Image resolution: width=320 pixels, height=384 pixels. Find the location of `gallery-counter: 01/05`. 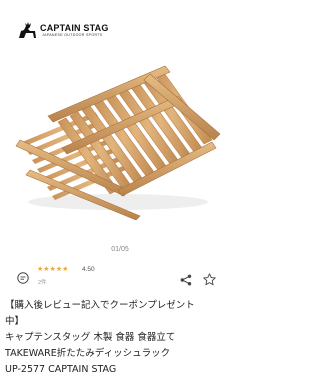

gallery-counter: 01/05 is located at coordinates (120, 249).